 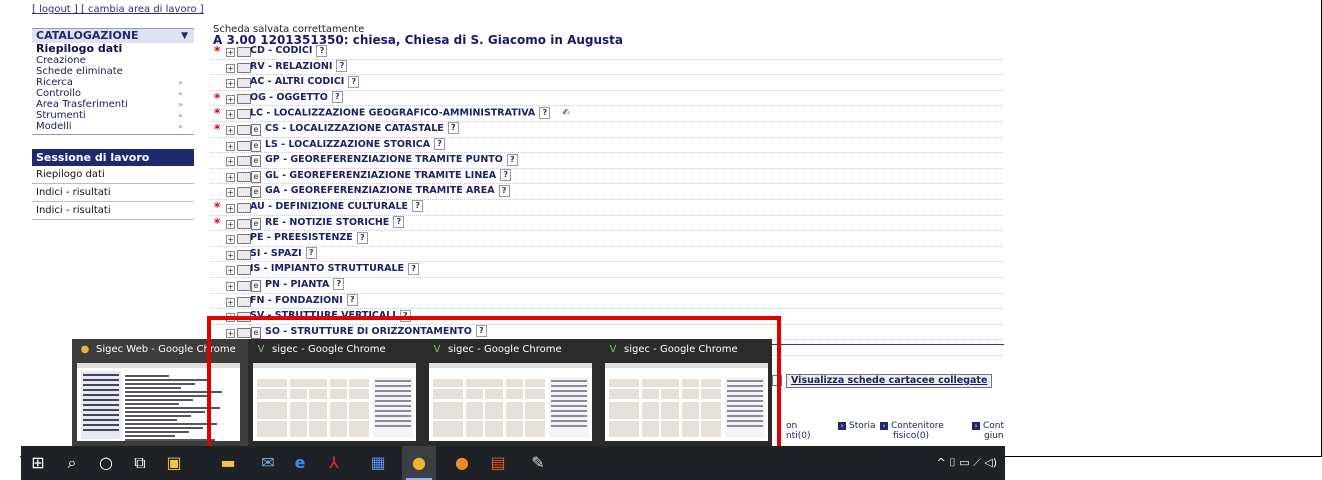 What do you see at coordinates (378, 463) in the screenshot?
I see `word-icon: ▦` at bounding box center [378, 463].